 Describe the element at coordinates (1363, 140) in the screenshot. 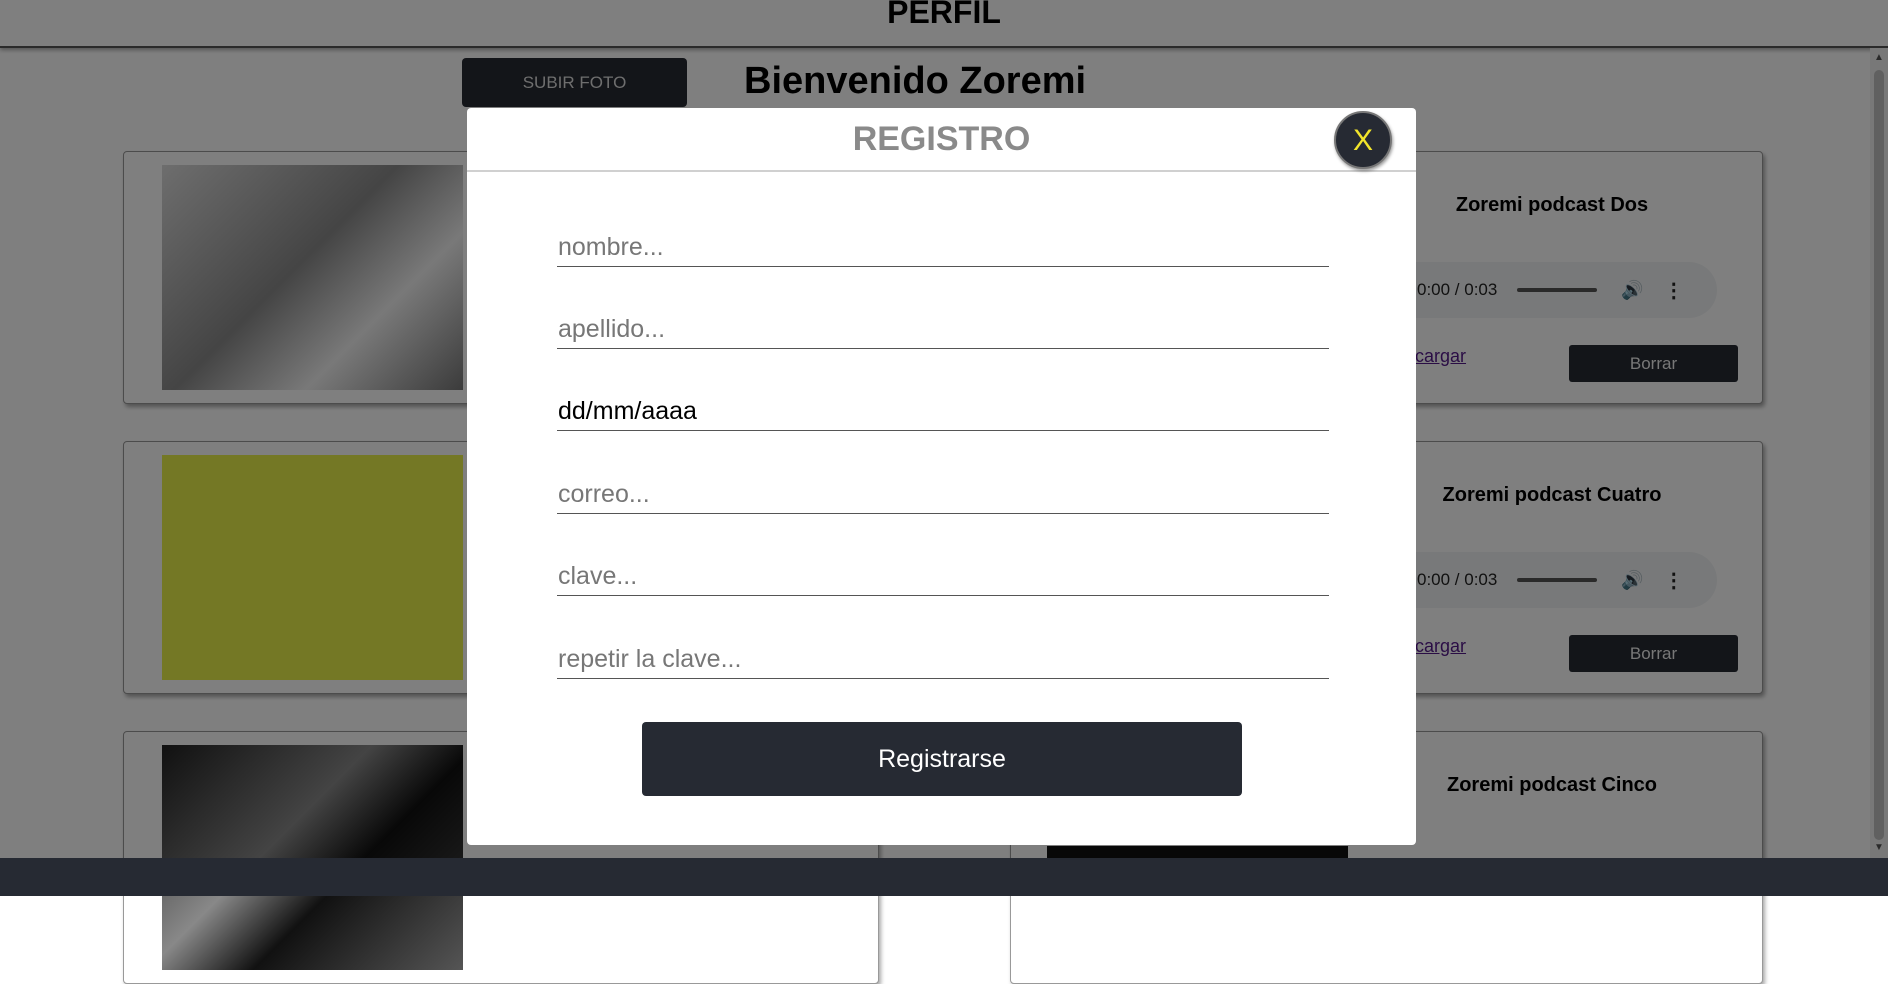

I see `close-button: X` at that location.